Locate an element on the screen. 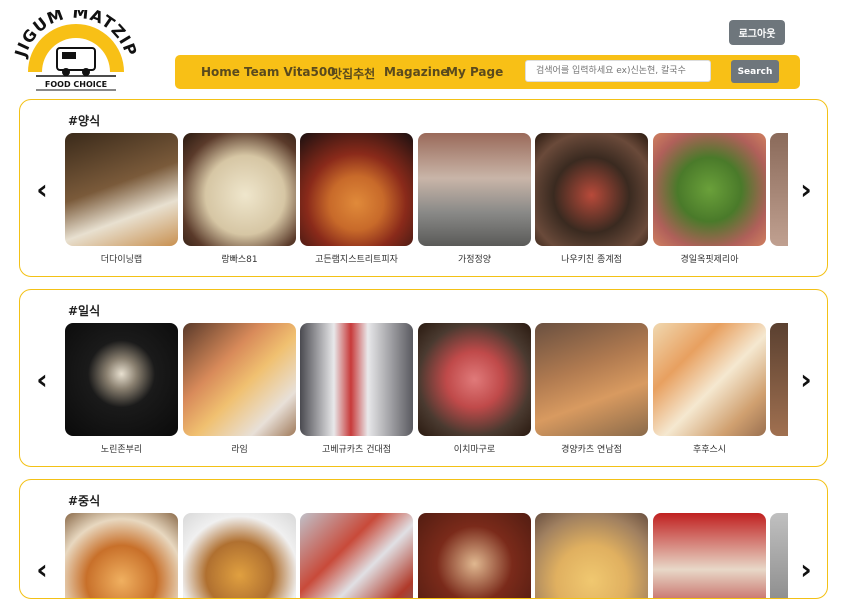  restaurant-card: 고베규카츠 건대점 is located at coordinates (356, 389).